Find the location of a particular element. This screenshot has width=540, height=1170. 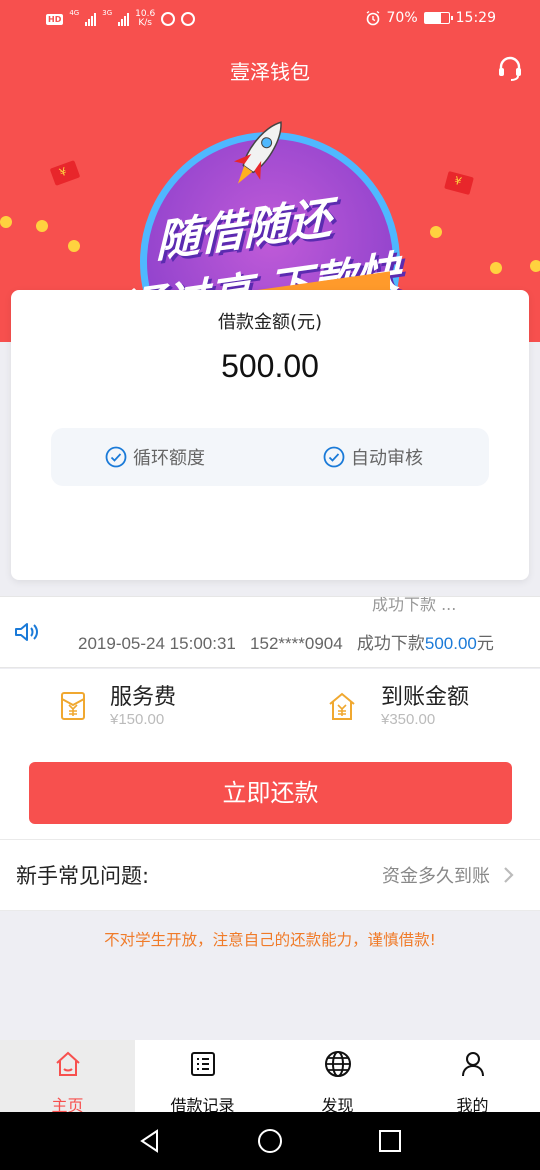

feature-revolving-credit: 循环额度 is located at coordinates (155, 457).